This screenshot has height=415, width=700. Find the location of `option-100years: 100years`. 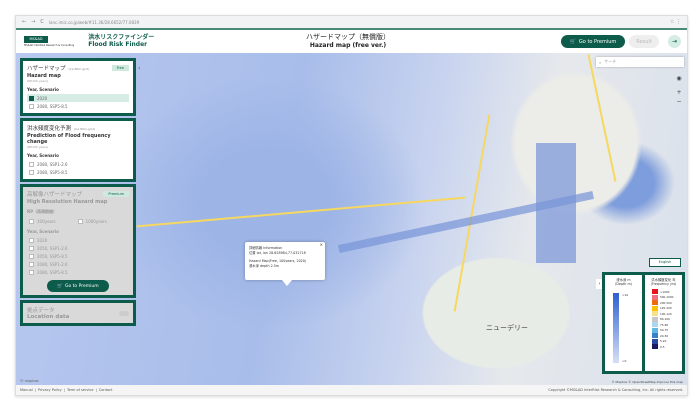

option-100years: 100years is located at coordinates (41, 221).